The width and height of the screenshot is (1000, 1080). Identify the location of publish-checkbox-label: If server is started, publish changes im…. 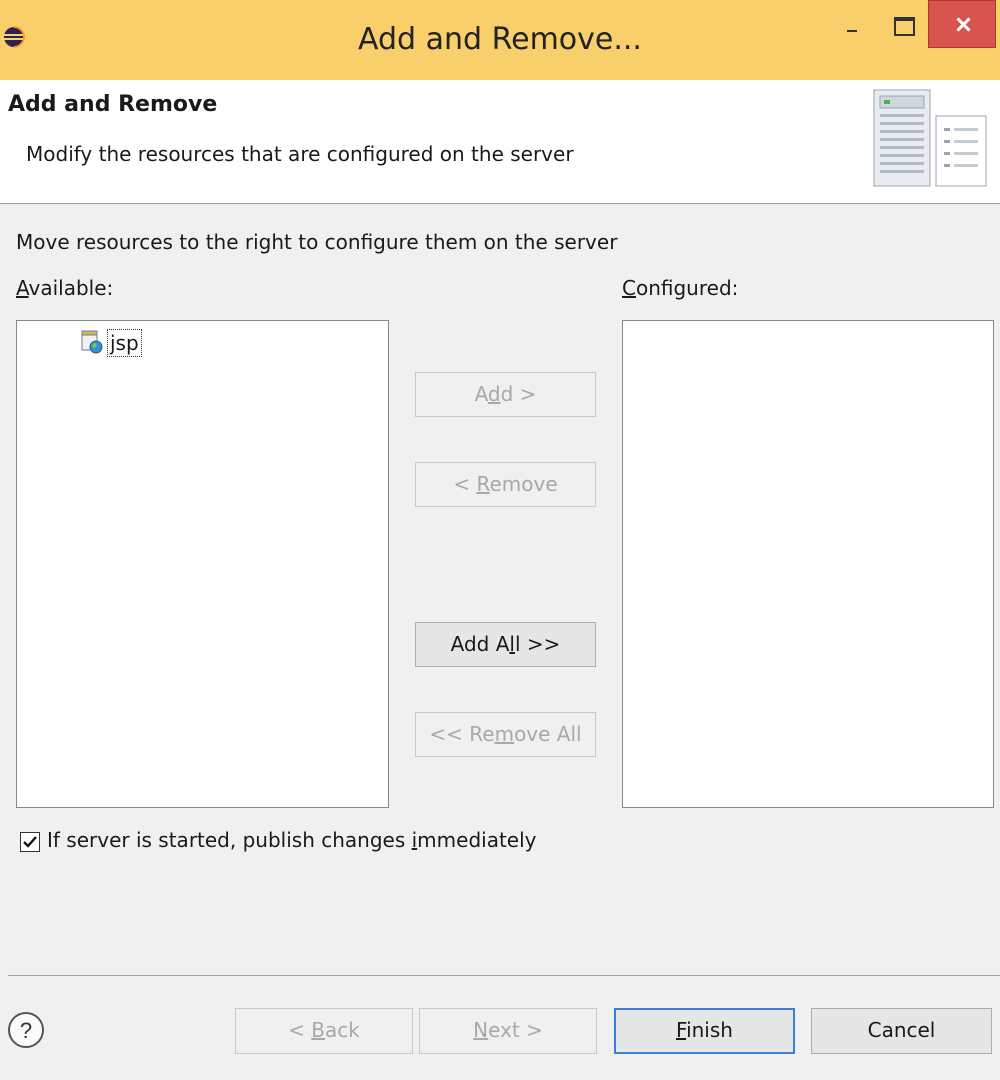
(292, 840).